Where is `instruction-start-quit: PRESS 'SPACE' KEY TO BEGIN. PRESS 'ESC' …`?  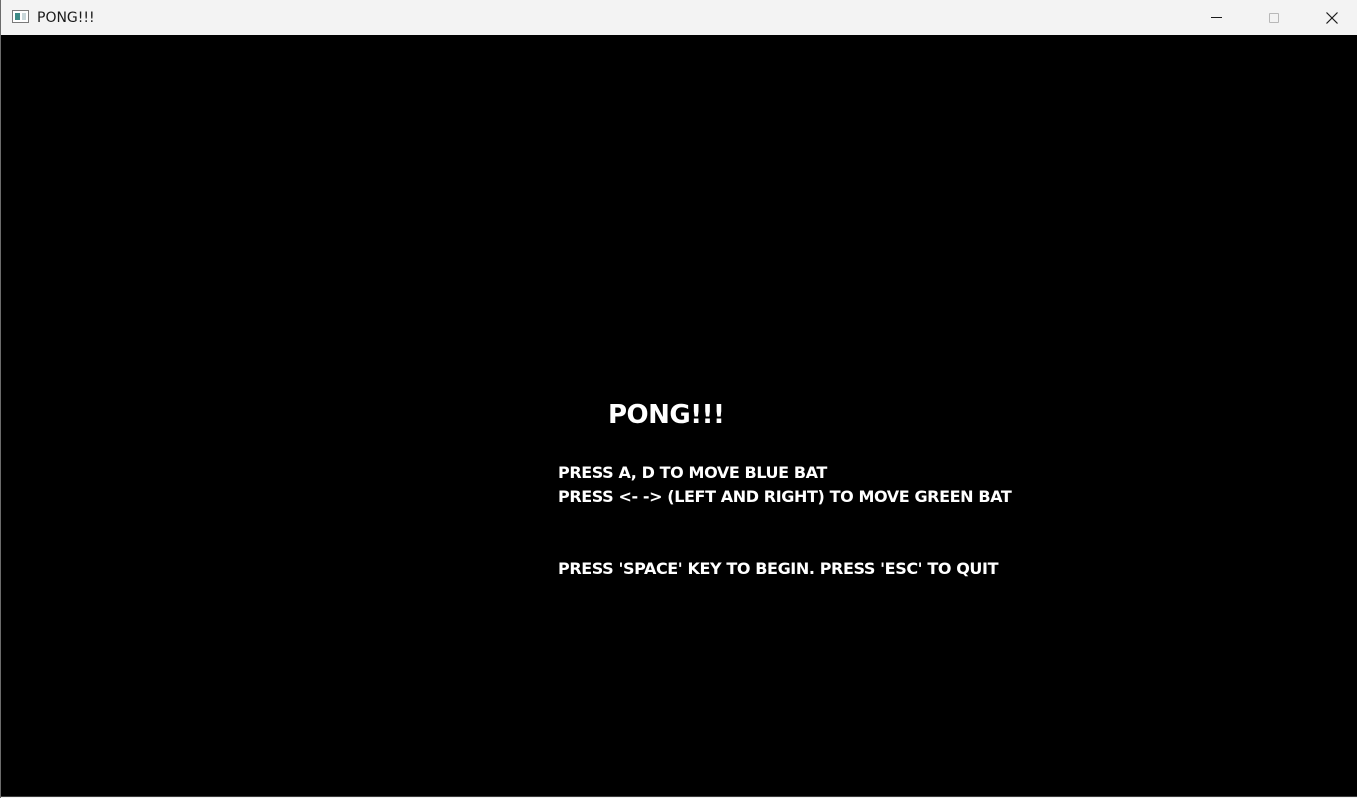
instruction-start-quit: PRESS 'SPACE' KEY TO BEGIN. PRESS 'ESC' … is located at coordinates (778, 568).